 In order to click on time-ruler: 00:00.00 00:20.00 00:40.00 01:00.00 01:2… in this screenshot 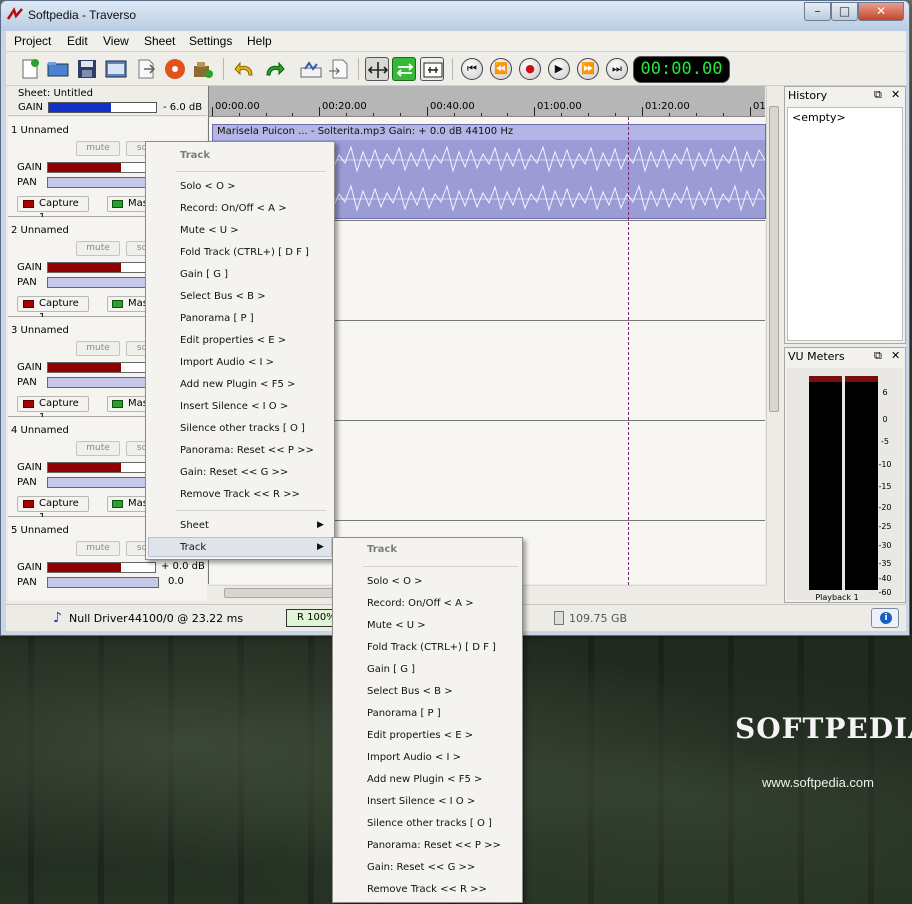, I will do `click(487, 101)`.